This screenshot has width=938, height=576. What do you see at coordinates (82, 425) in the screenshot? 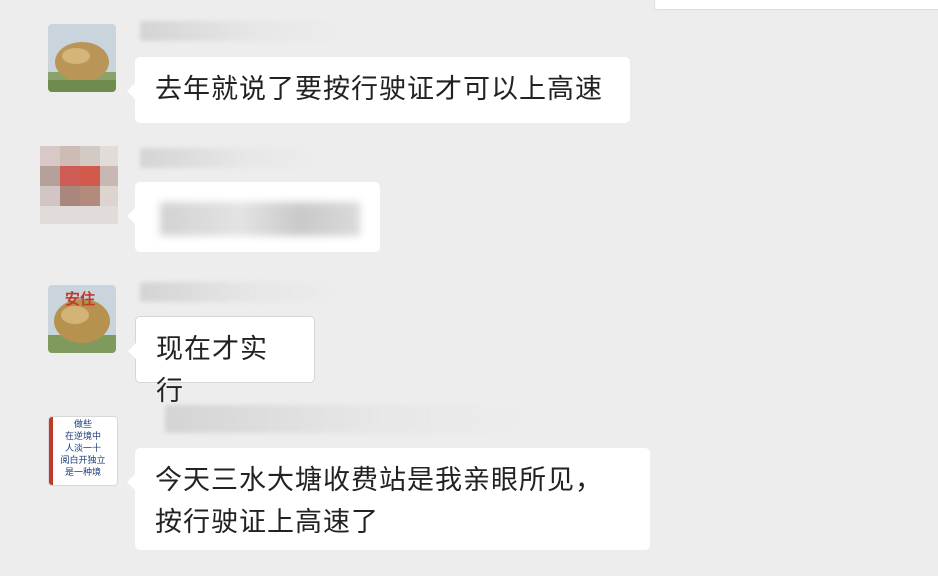
I see `avatar-line-1: 做些` at bounding box center [82, 425].